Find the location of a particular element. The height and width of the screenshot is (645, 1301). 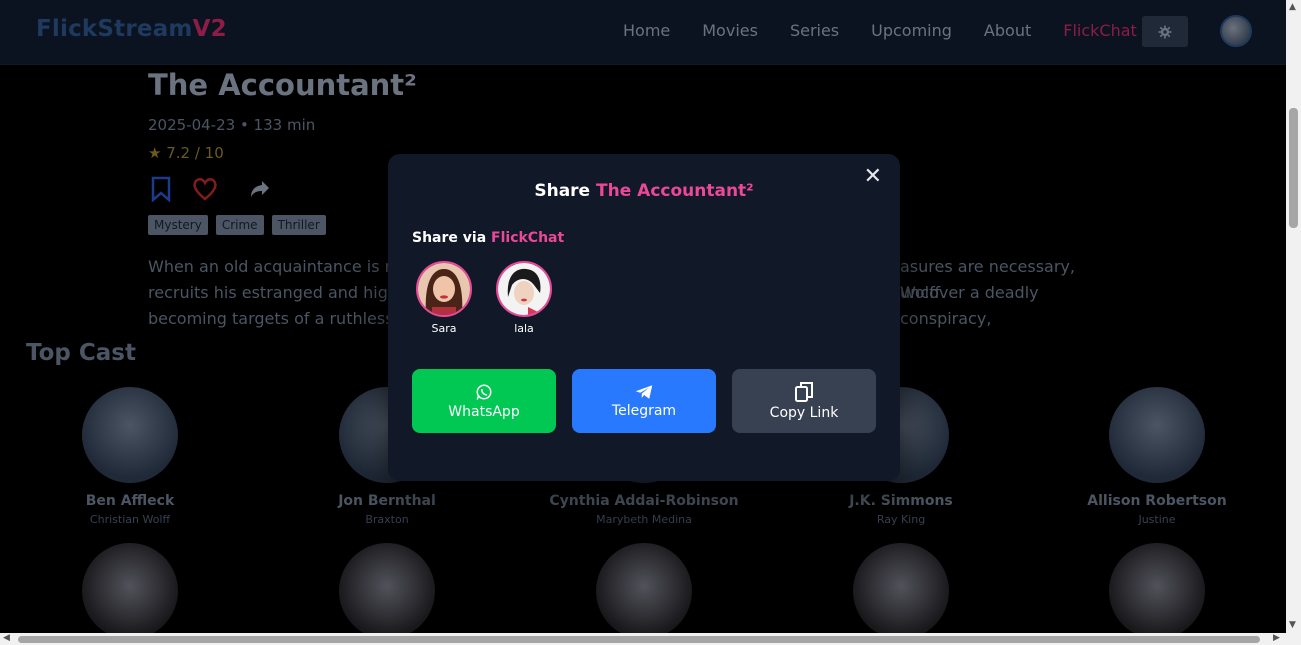

whatsapp-icon is located at coordinates (484, 392).